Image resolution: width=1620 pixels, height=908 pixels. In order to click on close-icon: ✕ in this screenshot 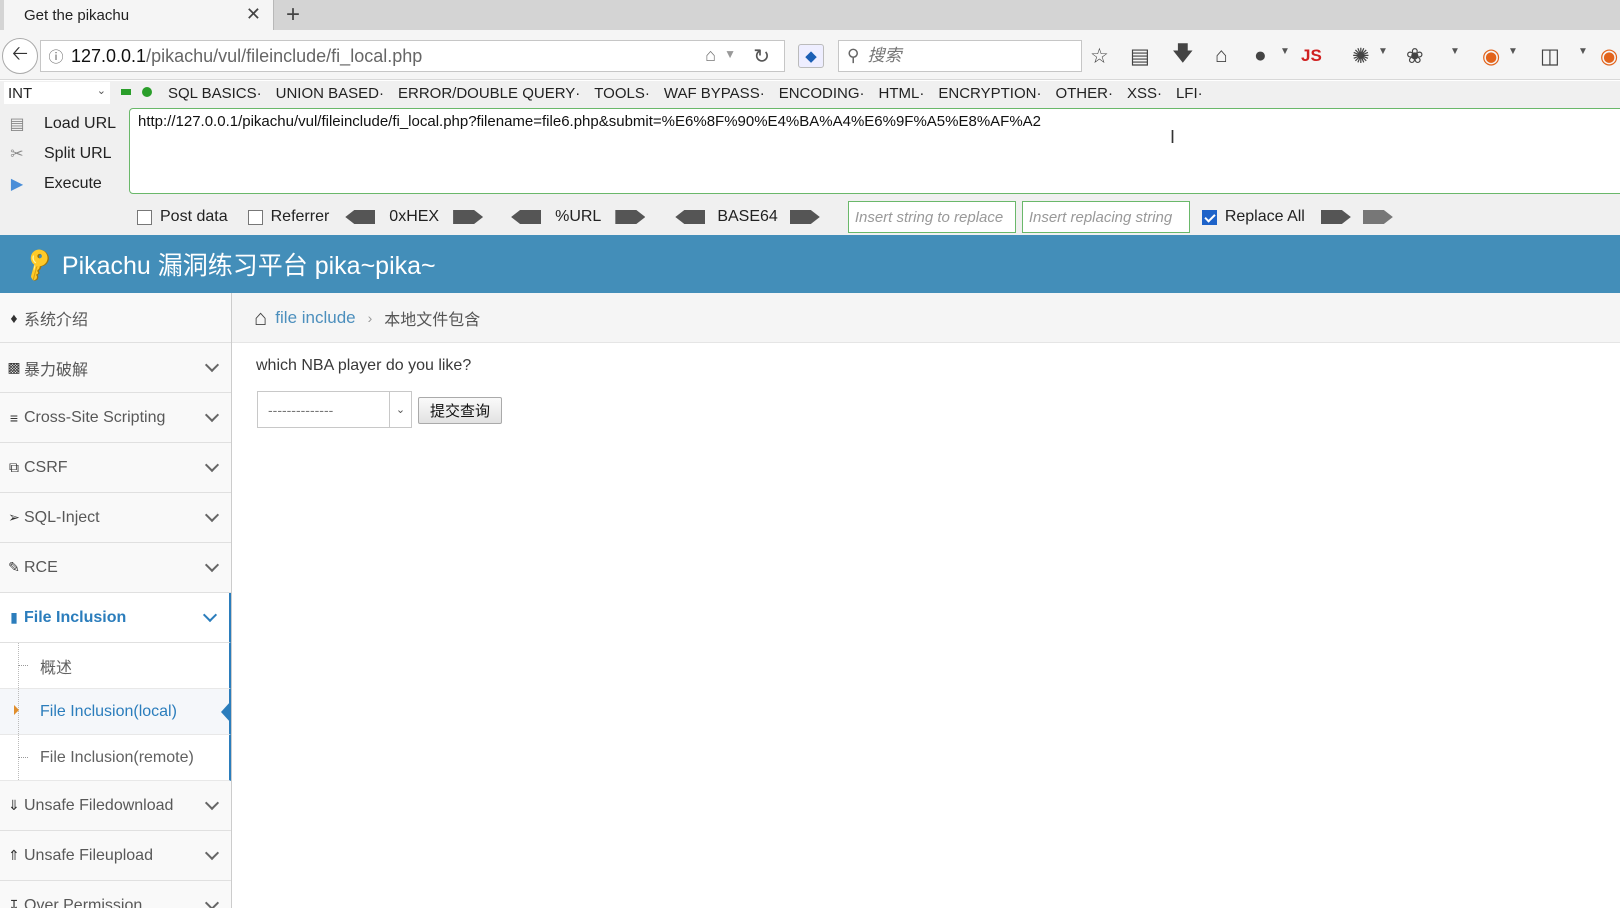, I will do `click(253, 14)`.